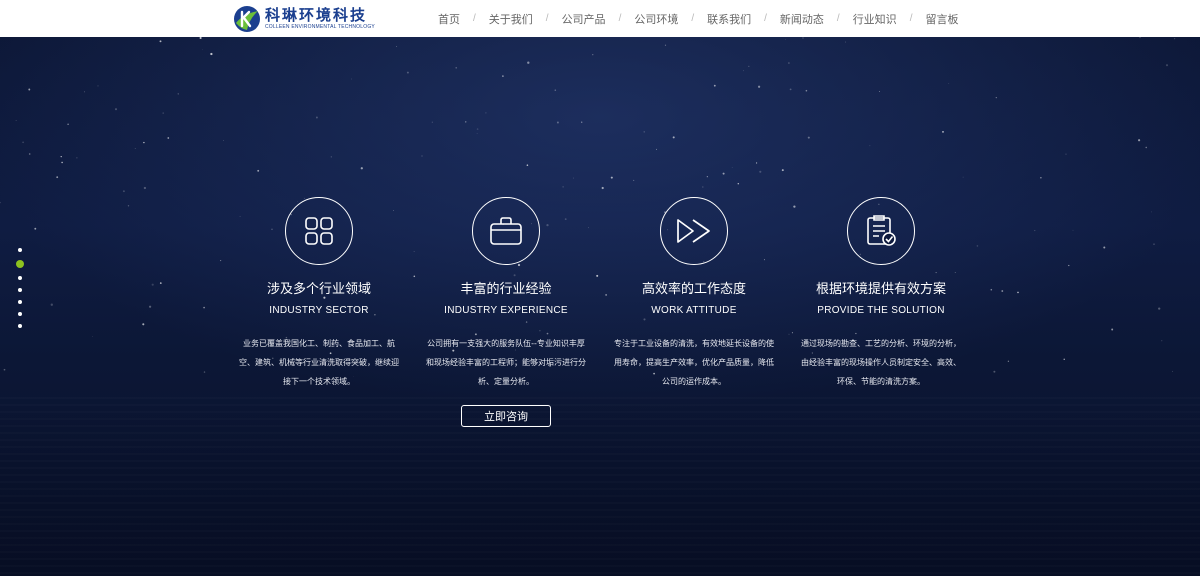 The image size is (1200, 576). I want to click on nav-item-environment: 公司环境, so click(656, 19).